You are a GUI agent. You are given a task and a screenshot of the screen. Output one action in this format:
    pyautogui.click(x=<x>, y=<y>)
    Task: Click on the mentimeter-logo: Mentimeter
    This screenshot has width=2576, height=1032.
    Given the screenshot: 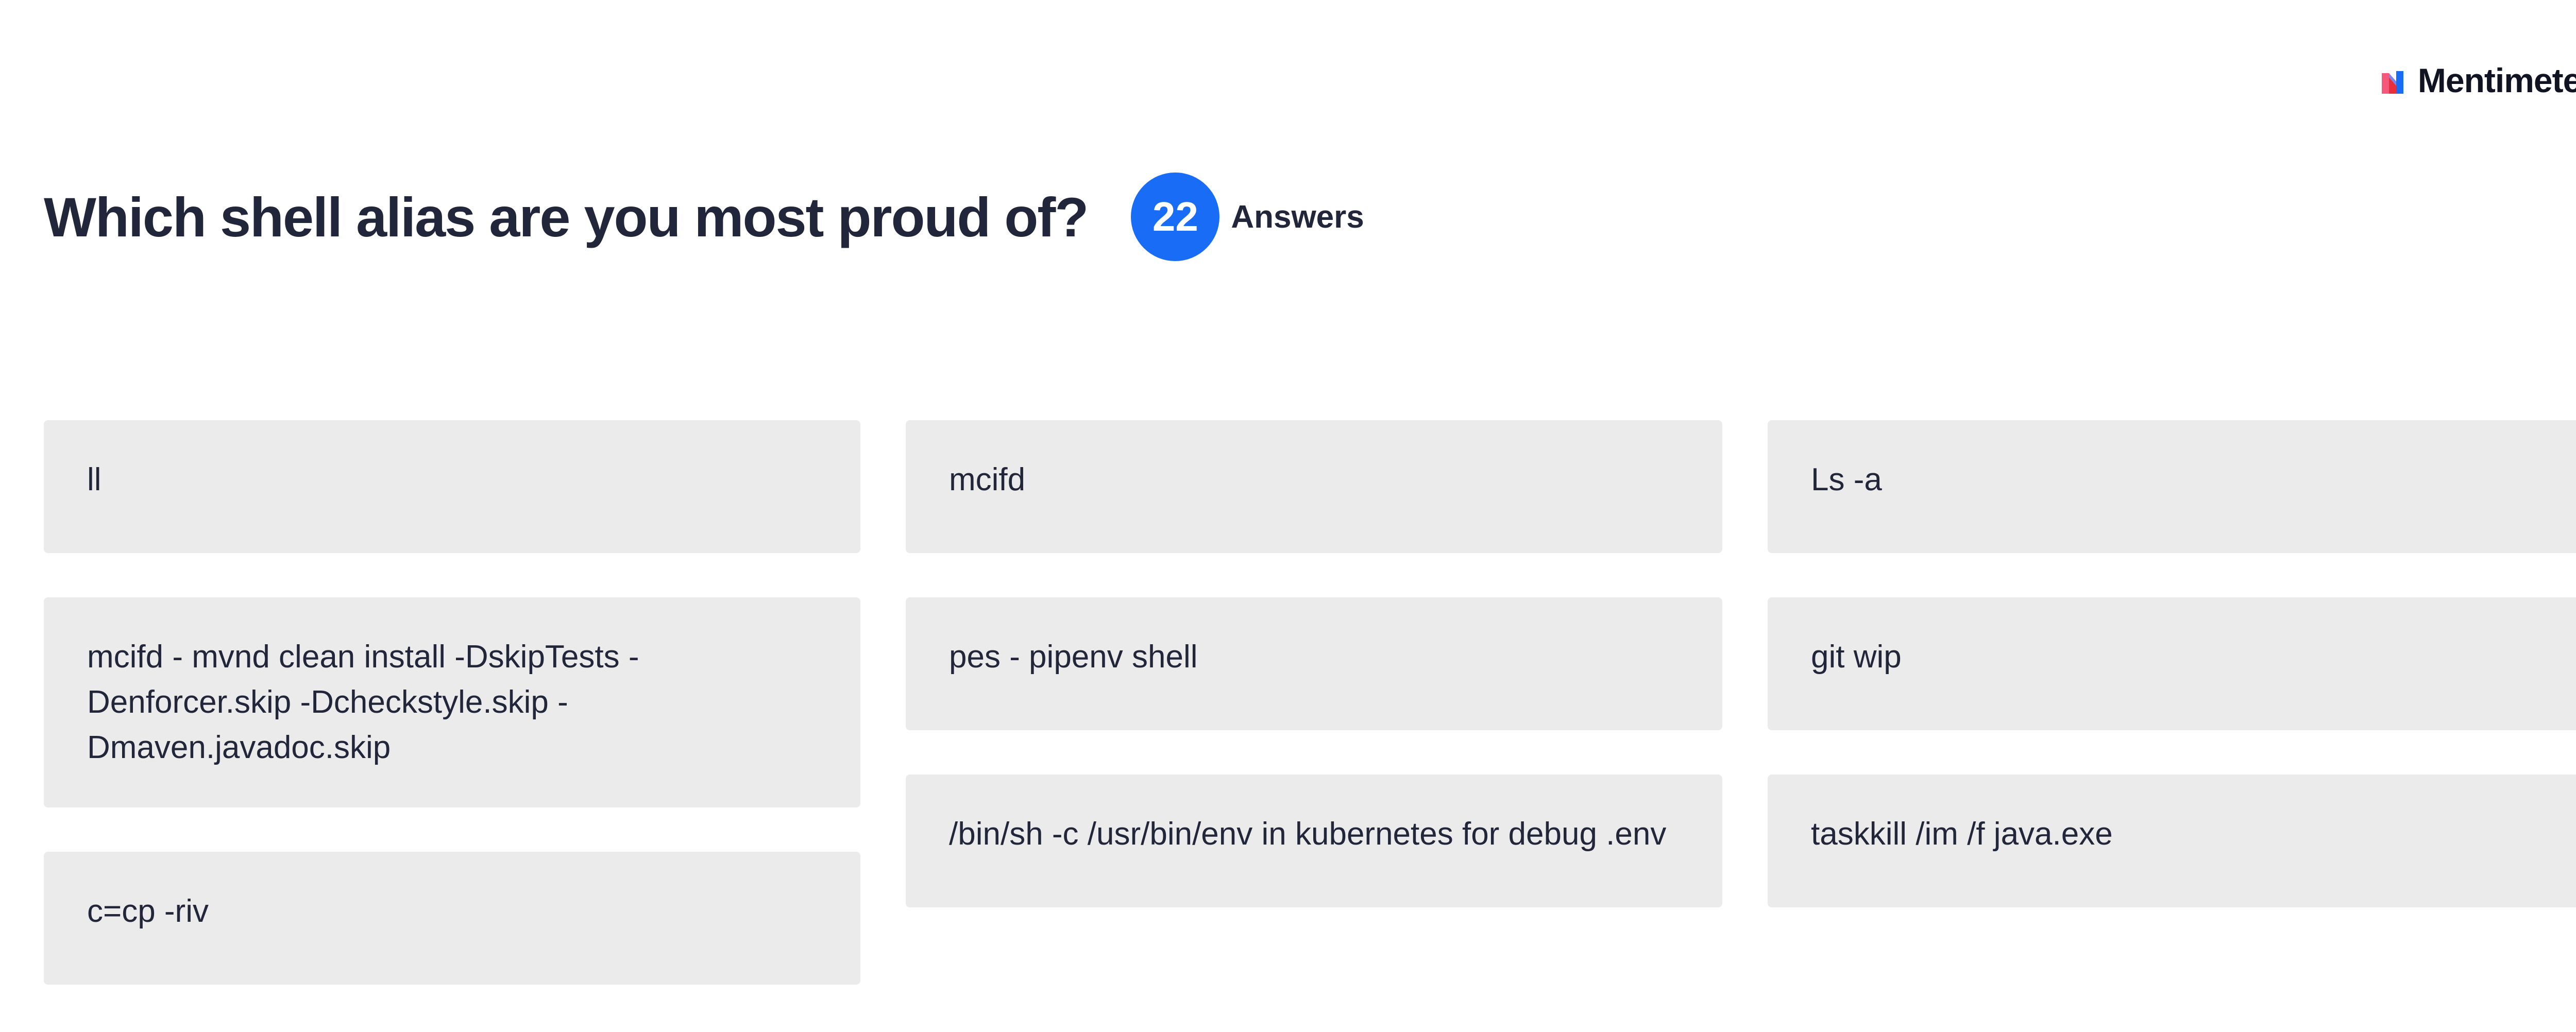 What is the action you would take?
    pyautogui.click(x=2479, y=80)
    